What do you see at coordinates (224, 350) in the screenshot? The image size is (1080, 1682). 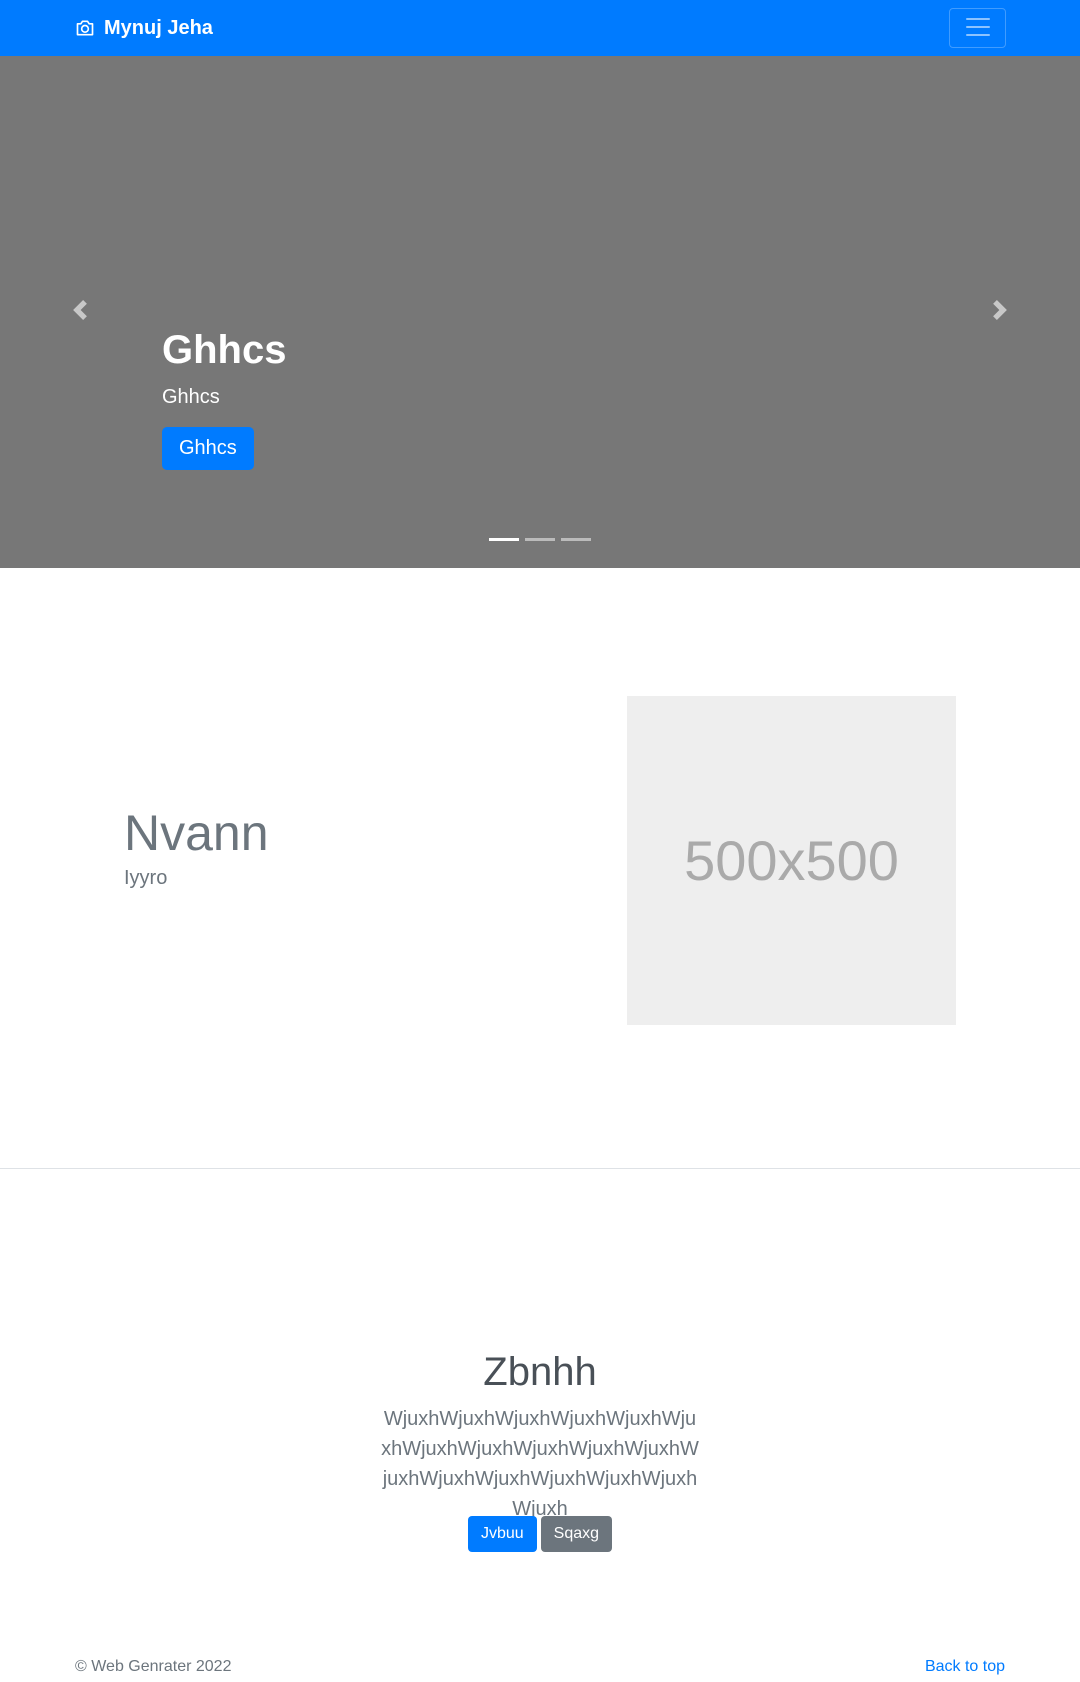 I see `carousel-title: Ghhcs` at bounding box center [224, 350].